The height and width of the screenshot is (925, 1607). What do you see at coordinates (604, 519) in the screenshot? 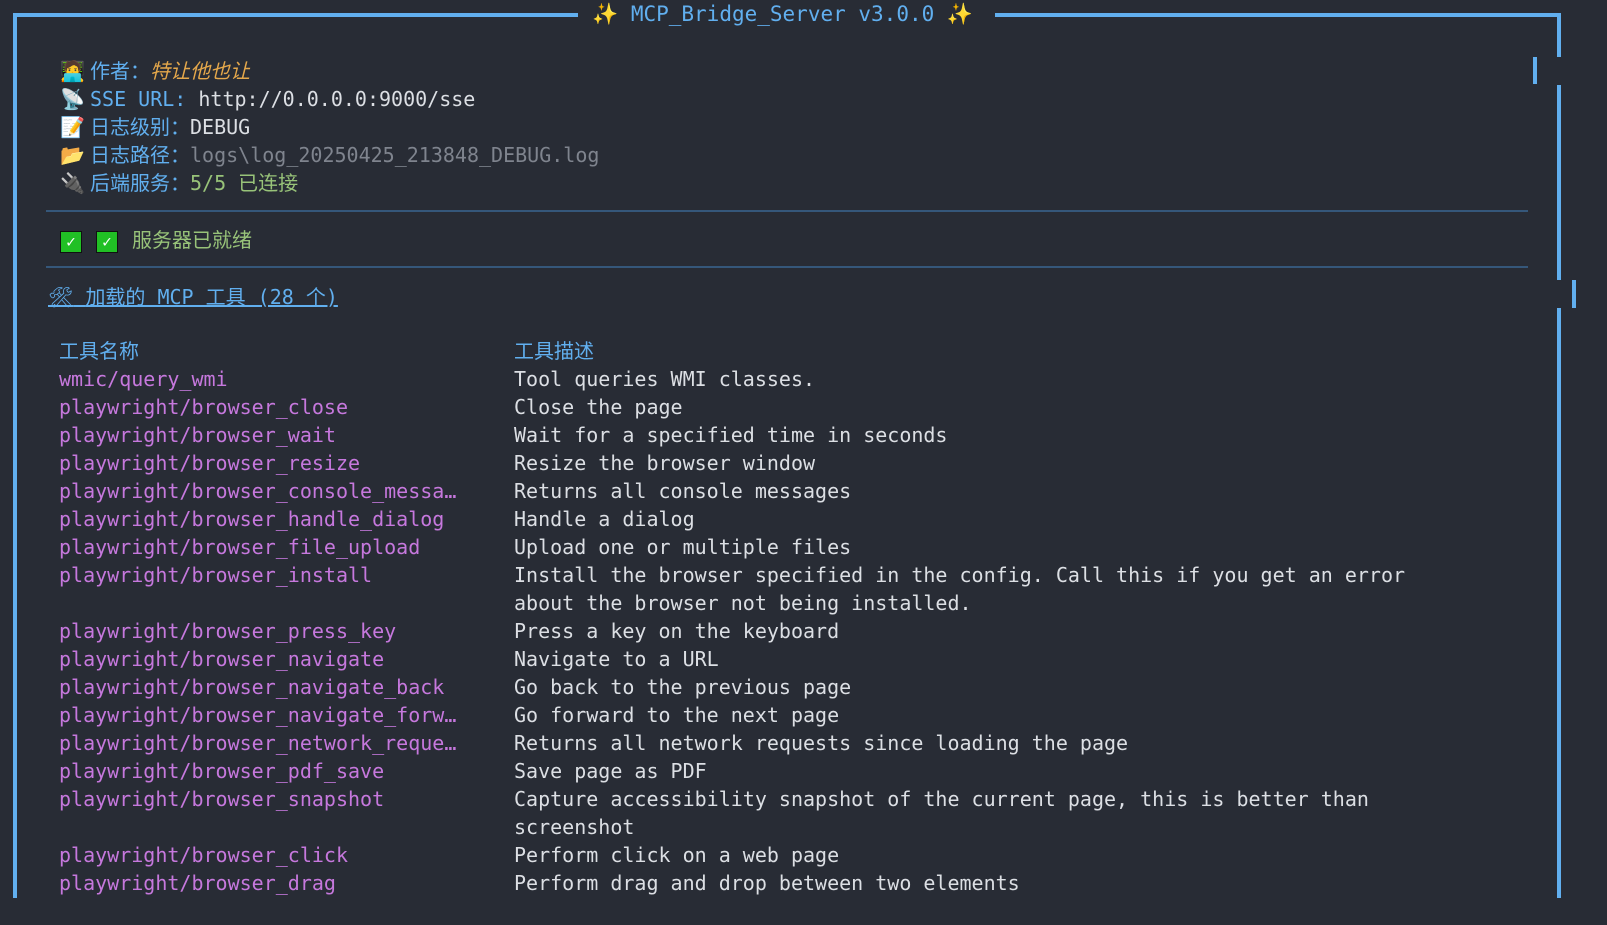
I see `tool-description: Handle a dialog` at bounding box center [604, 519].